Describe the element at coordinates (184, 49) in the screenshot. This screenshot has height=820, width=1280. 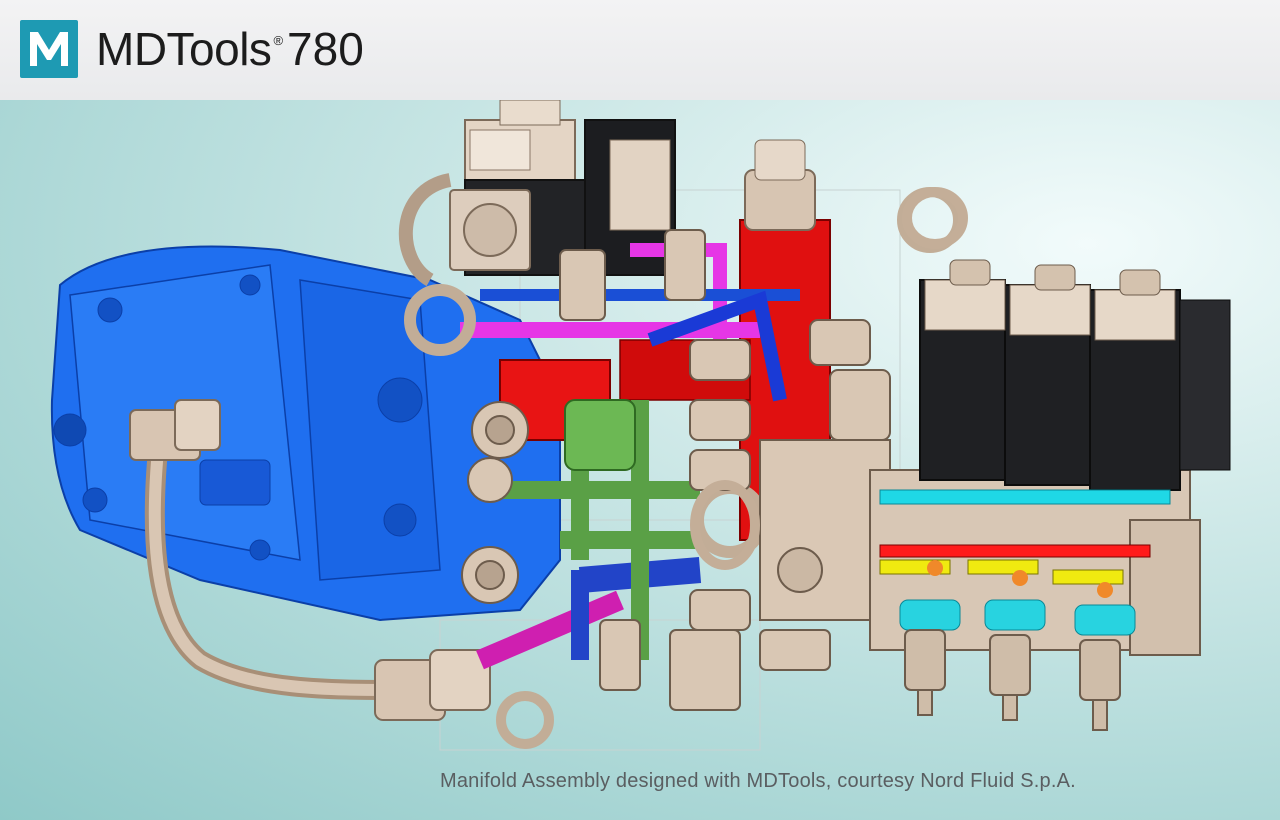
I see `brand-name: MDTools` at that location.